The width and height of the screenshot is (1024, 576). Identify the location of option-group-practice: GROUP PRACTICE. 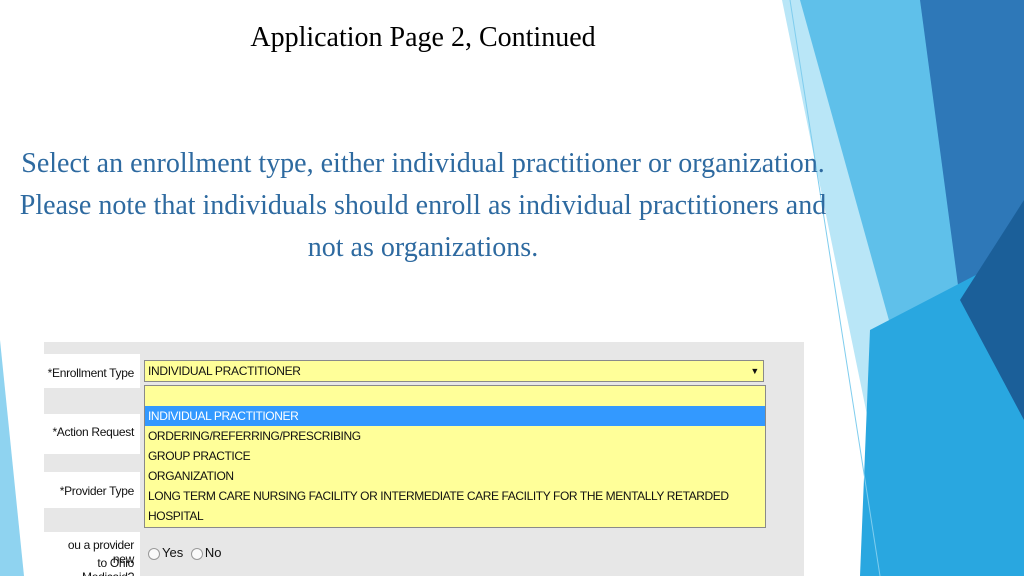
(455, 456).